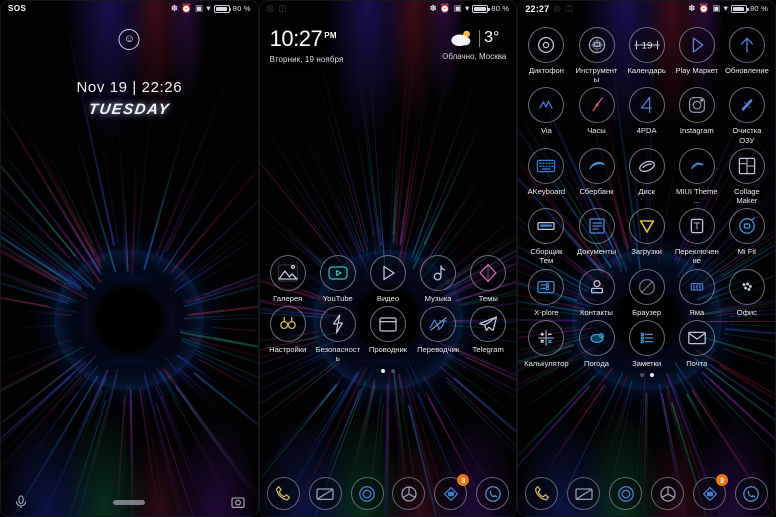  I want to click on app-notes: Заметки, so click(647, 342).